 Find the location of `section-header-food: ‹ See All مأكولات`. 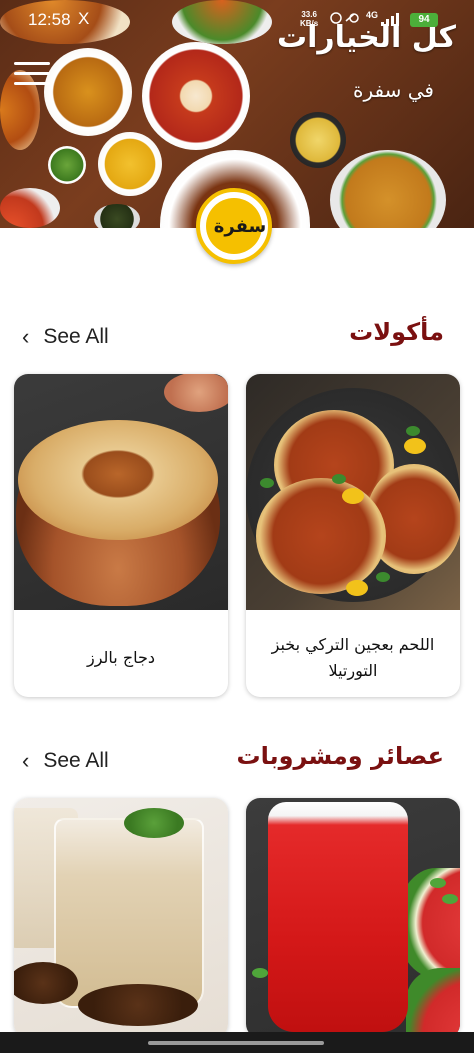

section-header-food: ‹ See All مأكولات is located at coordinates (237, 336).